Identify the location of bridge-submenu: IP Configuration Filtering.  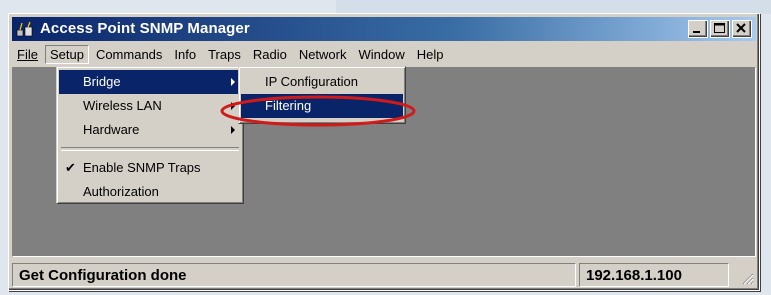
(322, 95).